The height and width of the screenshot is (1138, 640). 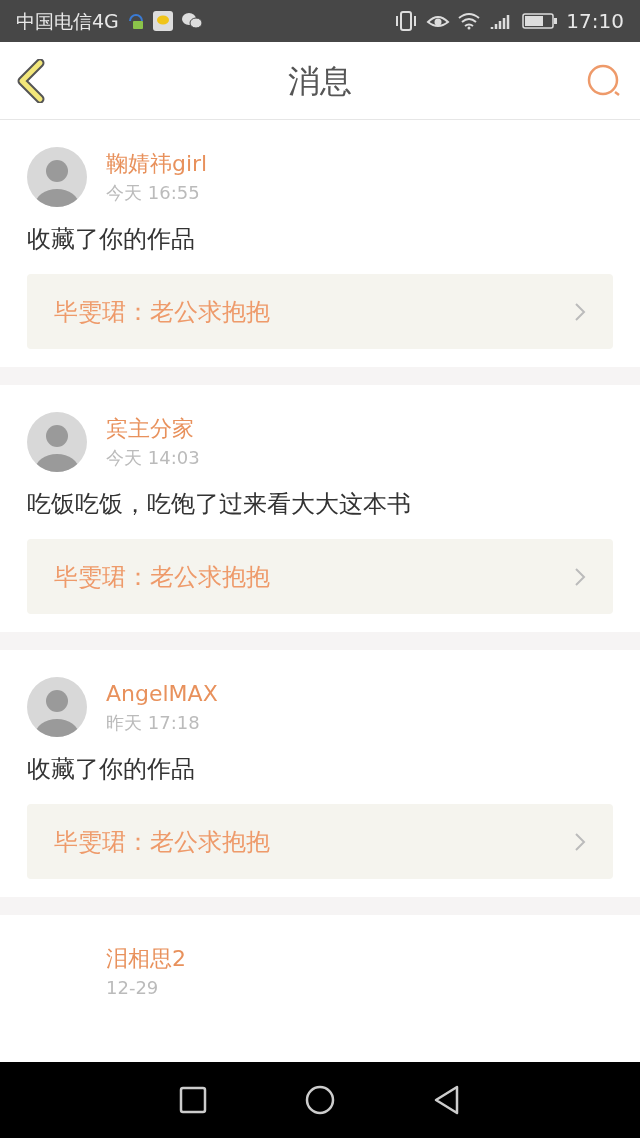 I want to click on message-time: 今天 16:55, so click(x=153, y=193).